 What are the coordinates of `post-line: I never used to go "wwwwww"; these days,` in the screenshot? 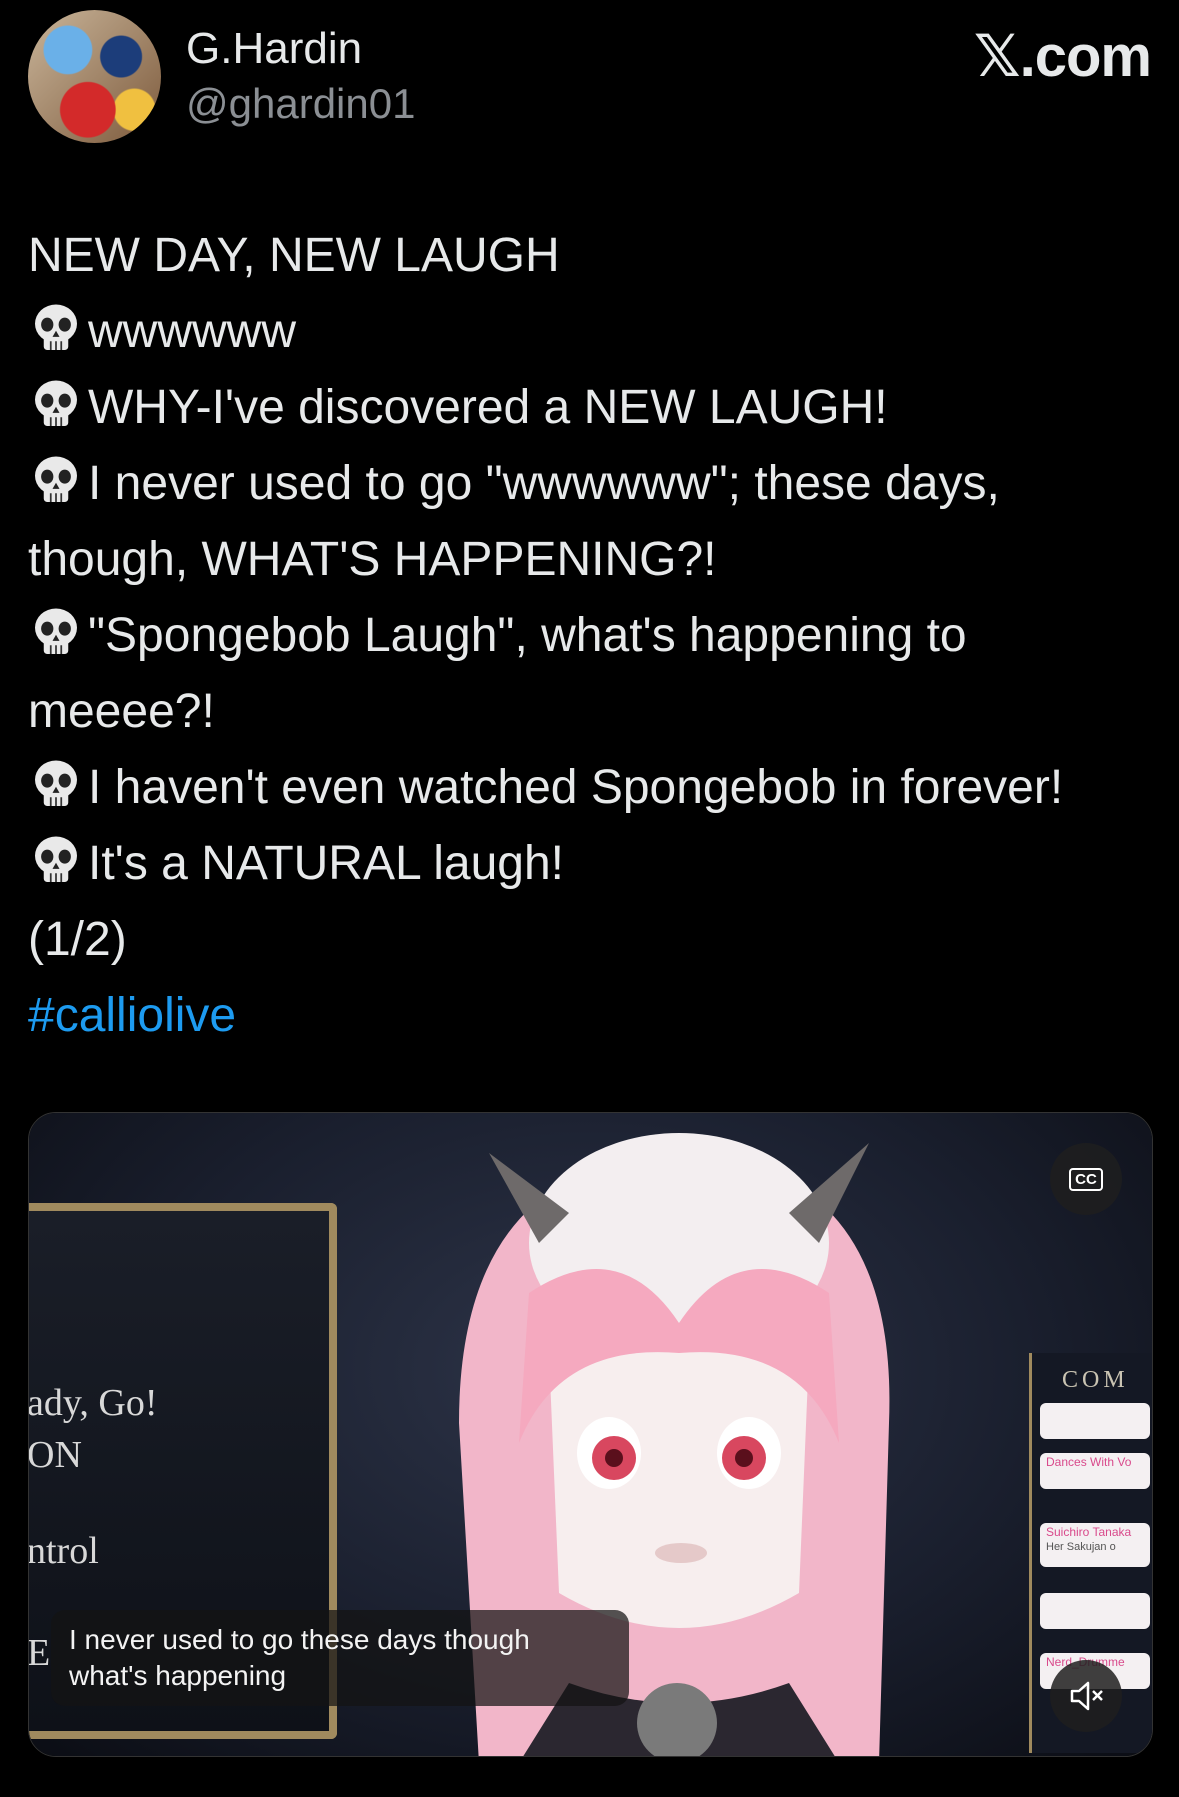 It's located at (593, 484).